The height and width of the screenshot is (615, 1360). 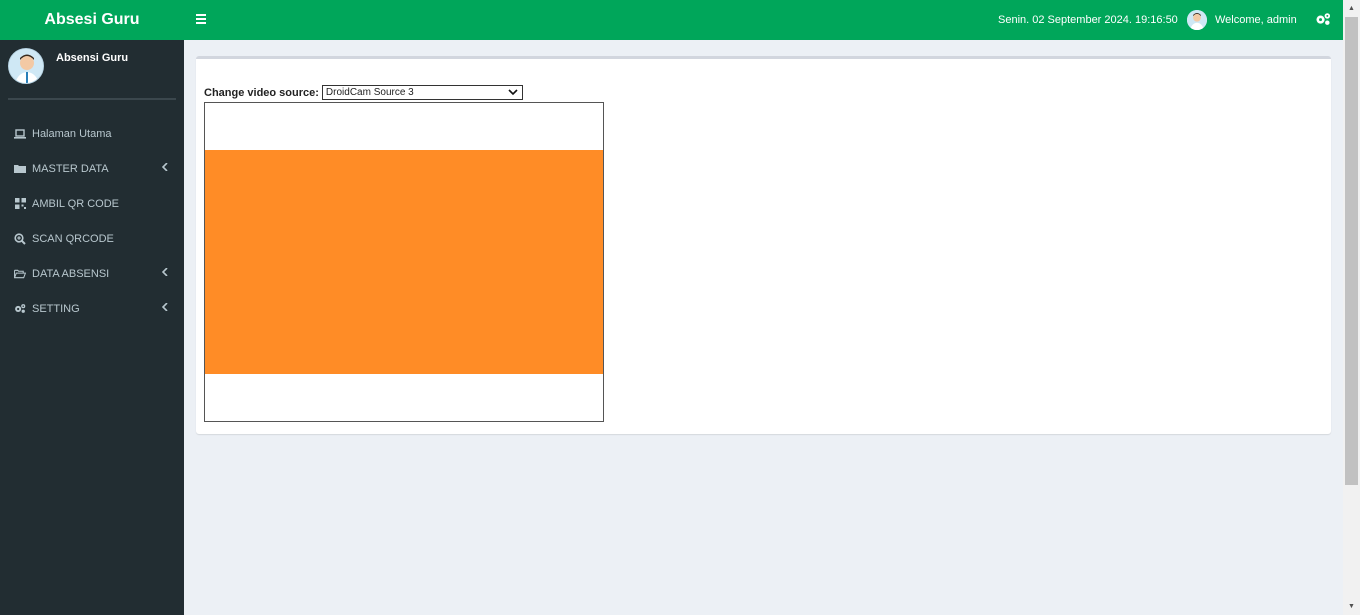 I want to click on folder-icon, so click(x=20, y=169).